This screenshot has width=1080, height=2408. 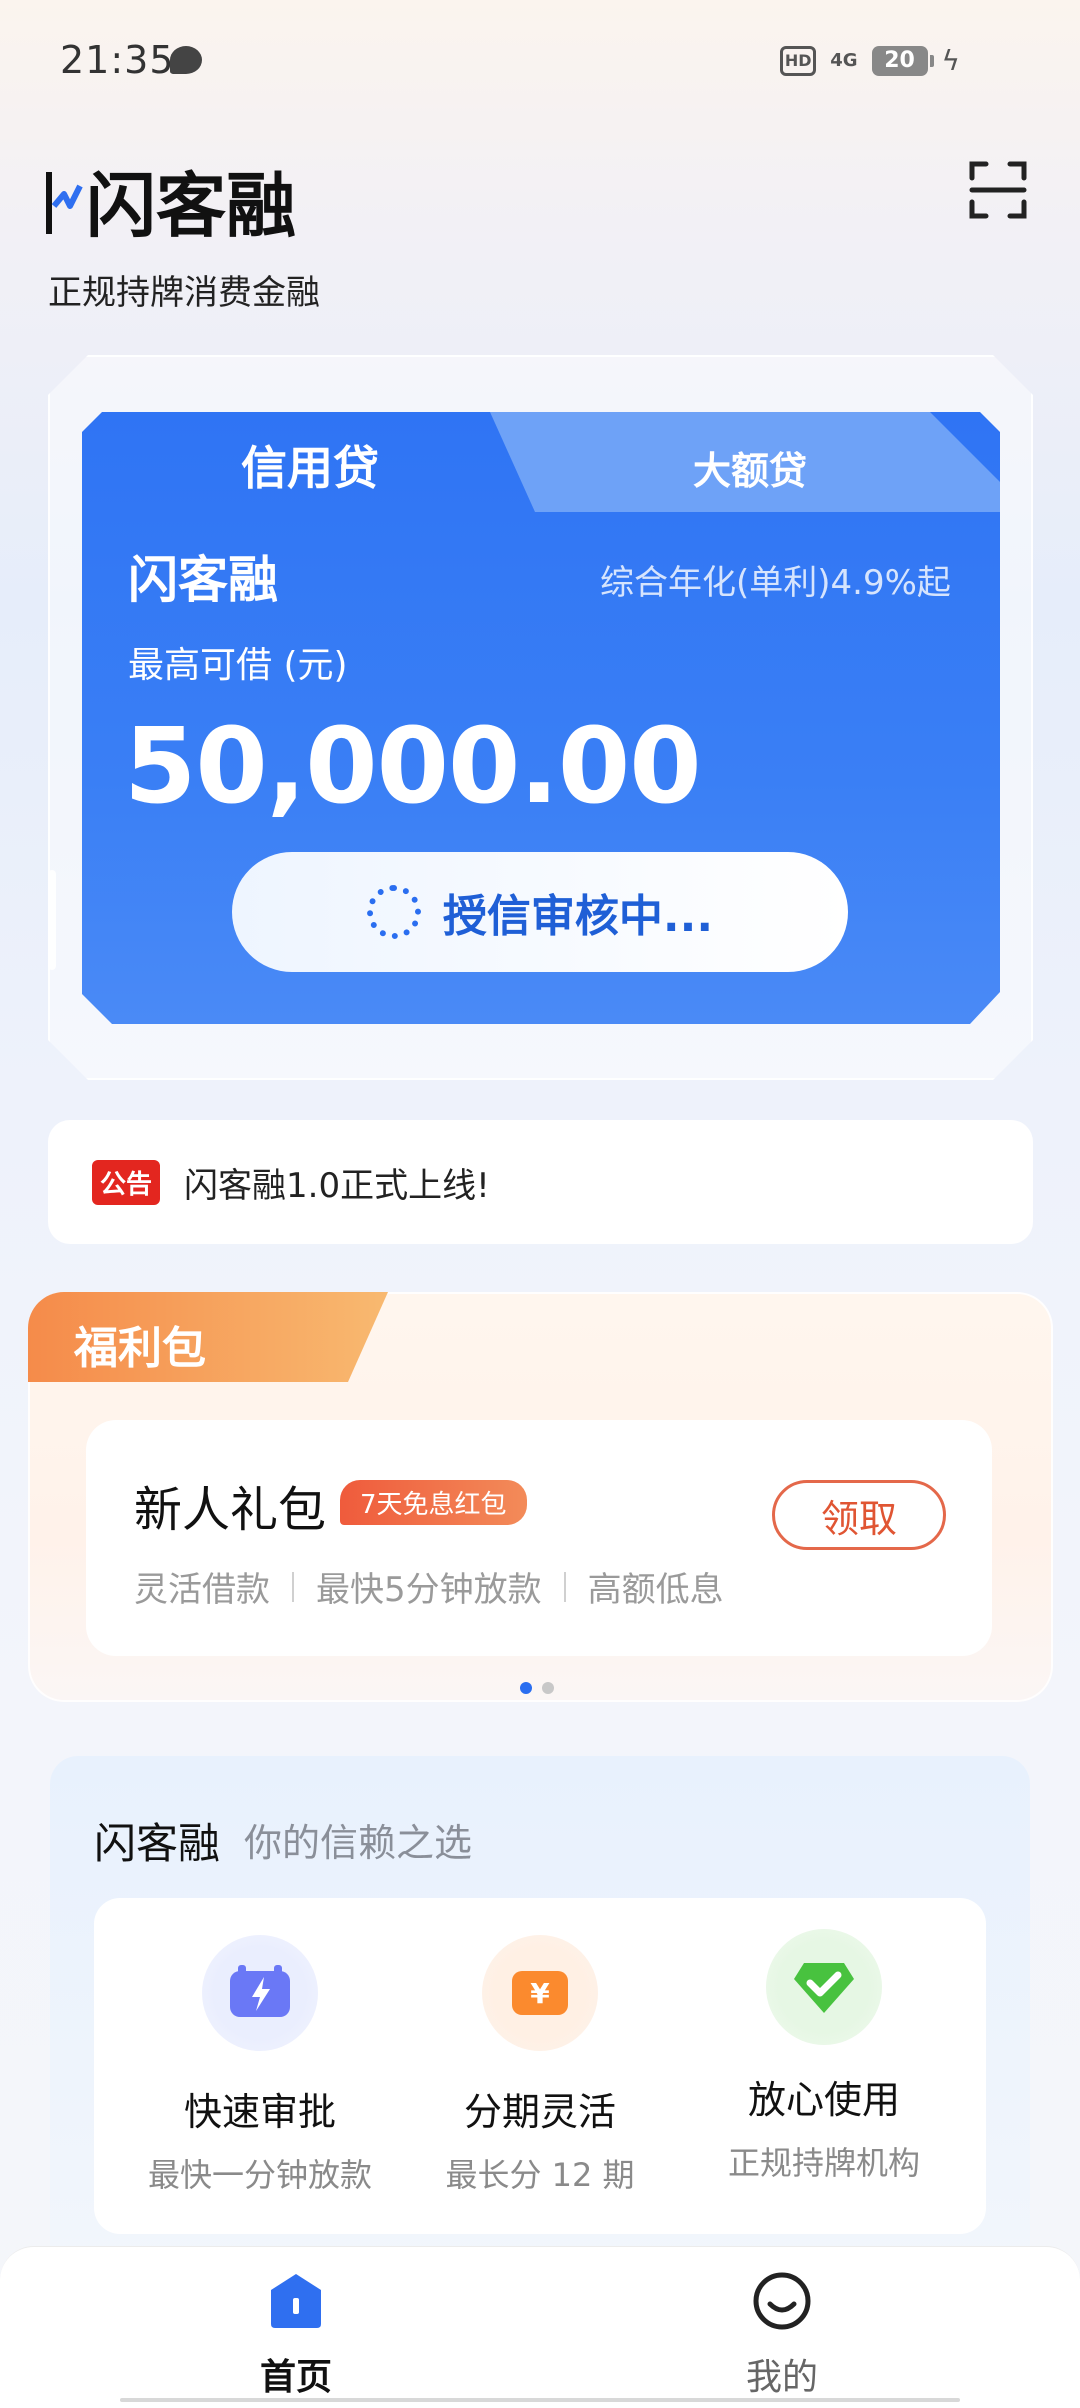 I want to click on yen-card-icon: ¥, so click(x=540, y=1993).